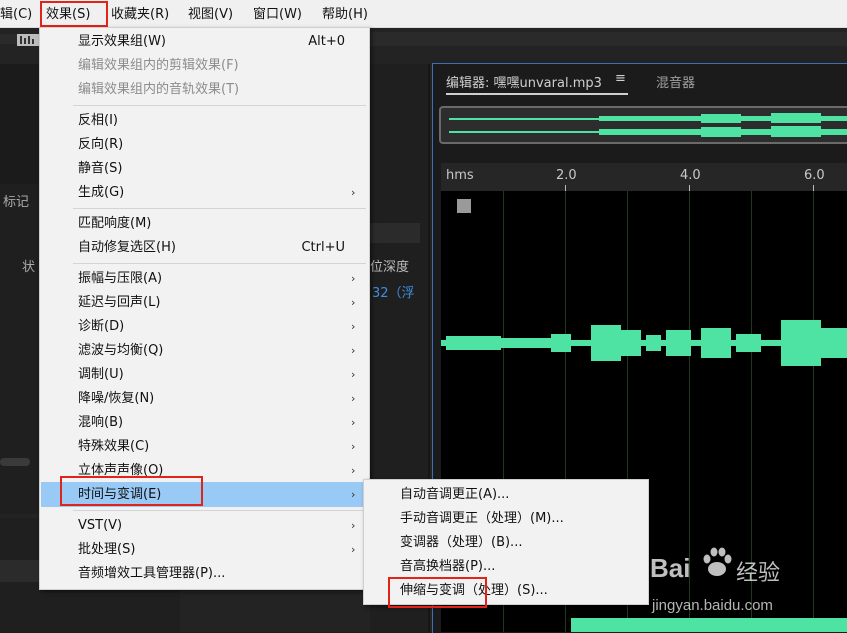  Describe the element at coordinates (74, 14) in the screenshot. I see `annotation-box-effects` at that location.